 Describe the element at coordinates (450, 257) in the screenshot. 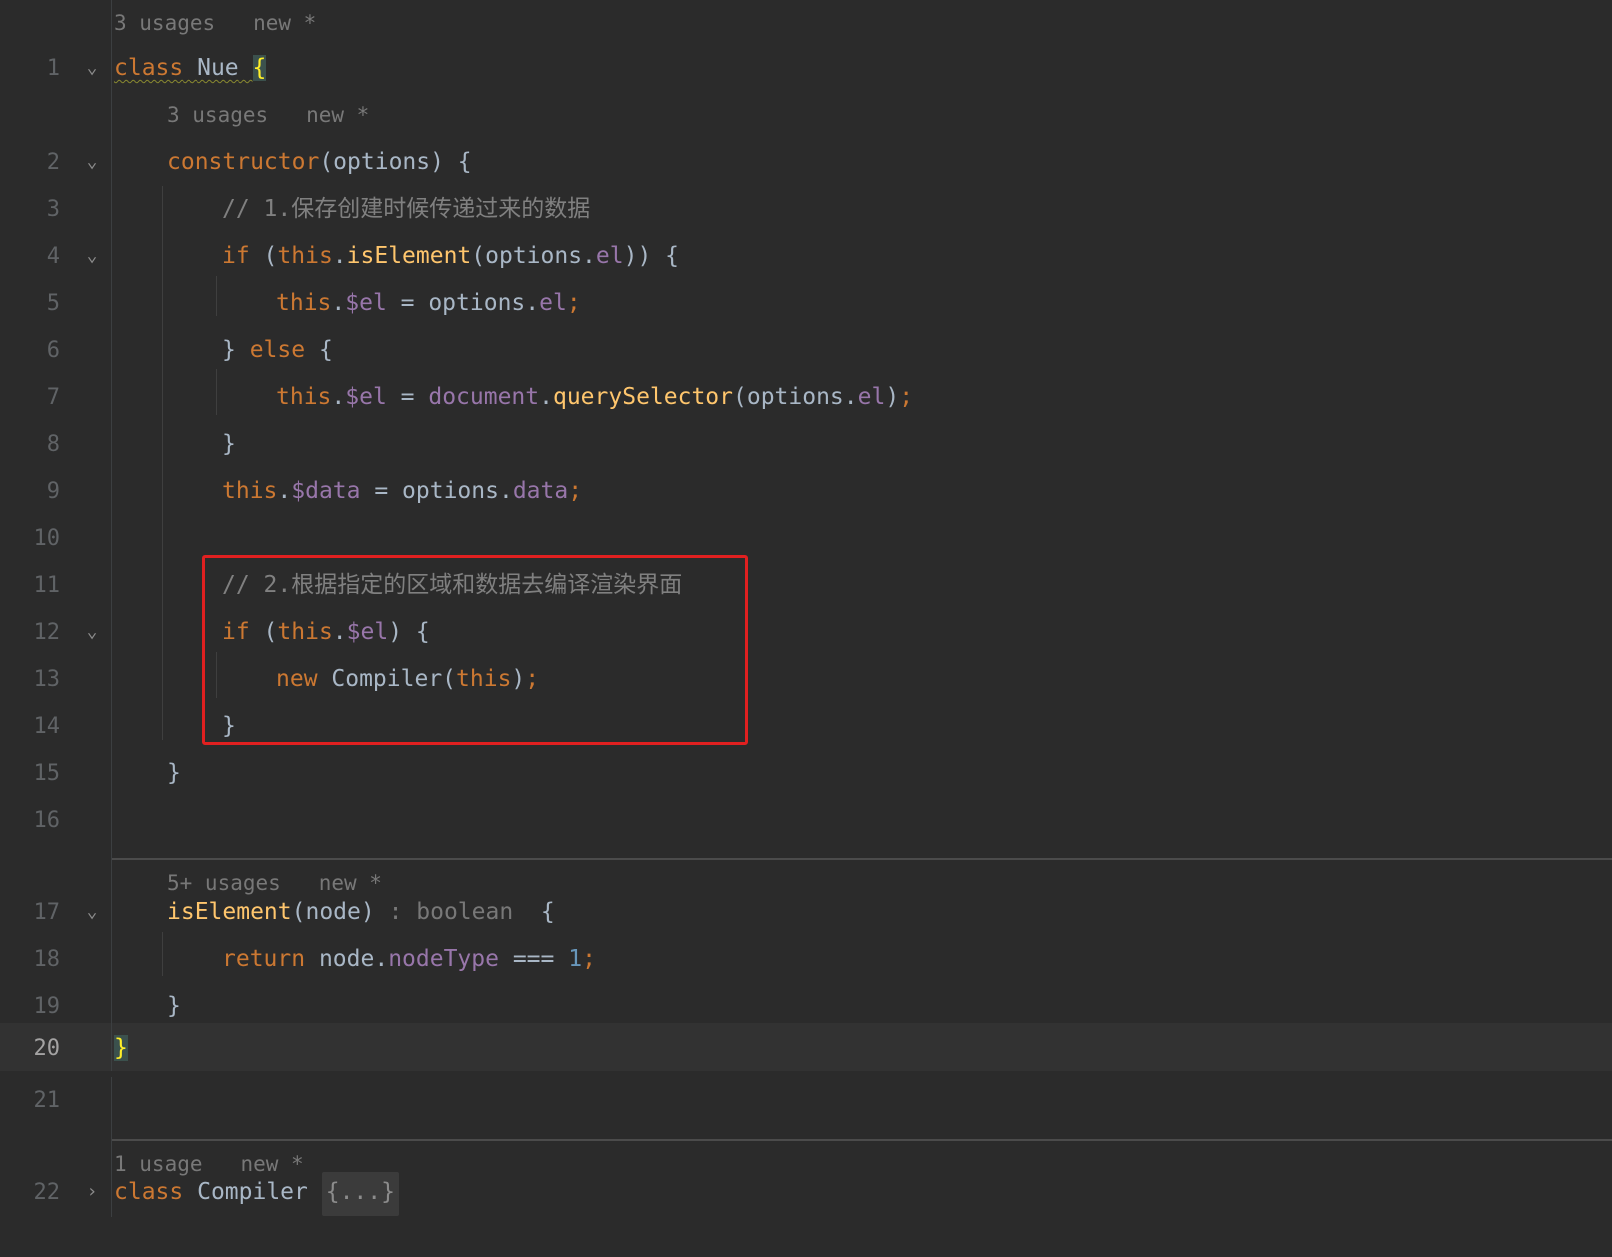

I see `code-text: if (this.isElement(options.el)) {` at that location.